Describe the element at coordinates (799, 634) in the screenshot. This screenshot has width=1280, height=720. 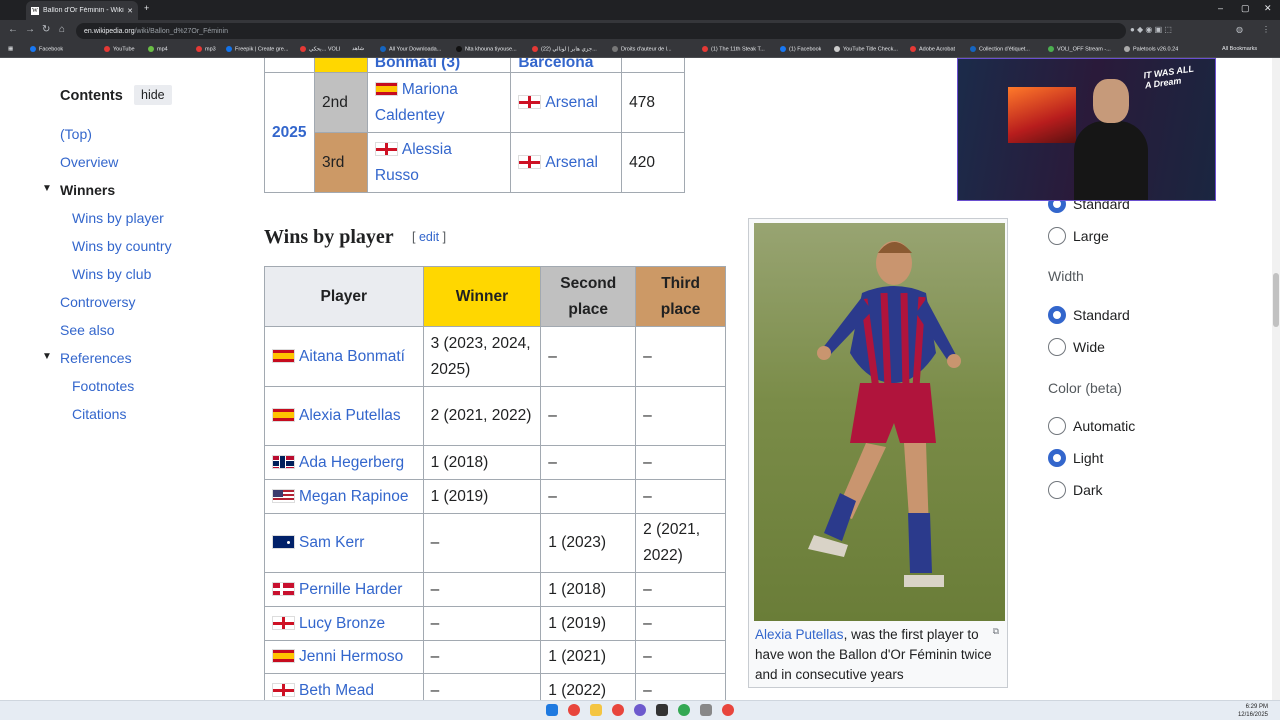
I see `caption-player-link: Alexia Putellas` at that location.